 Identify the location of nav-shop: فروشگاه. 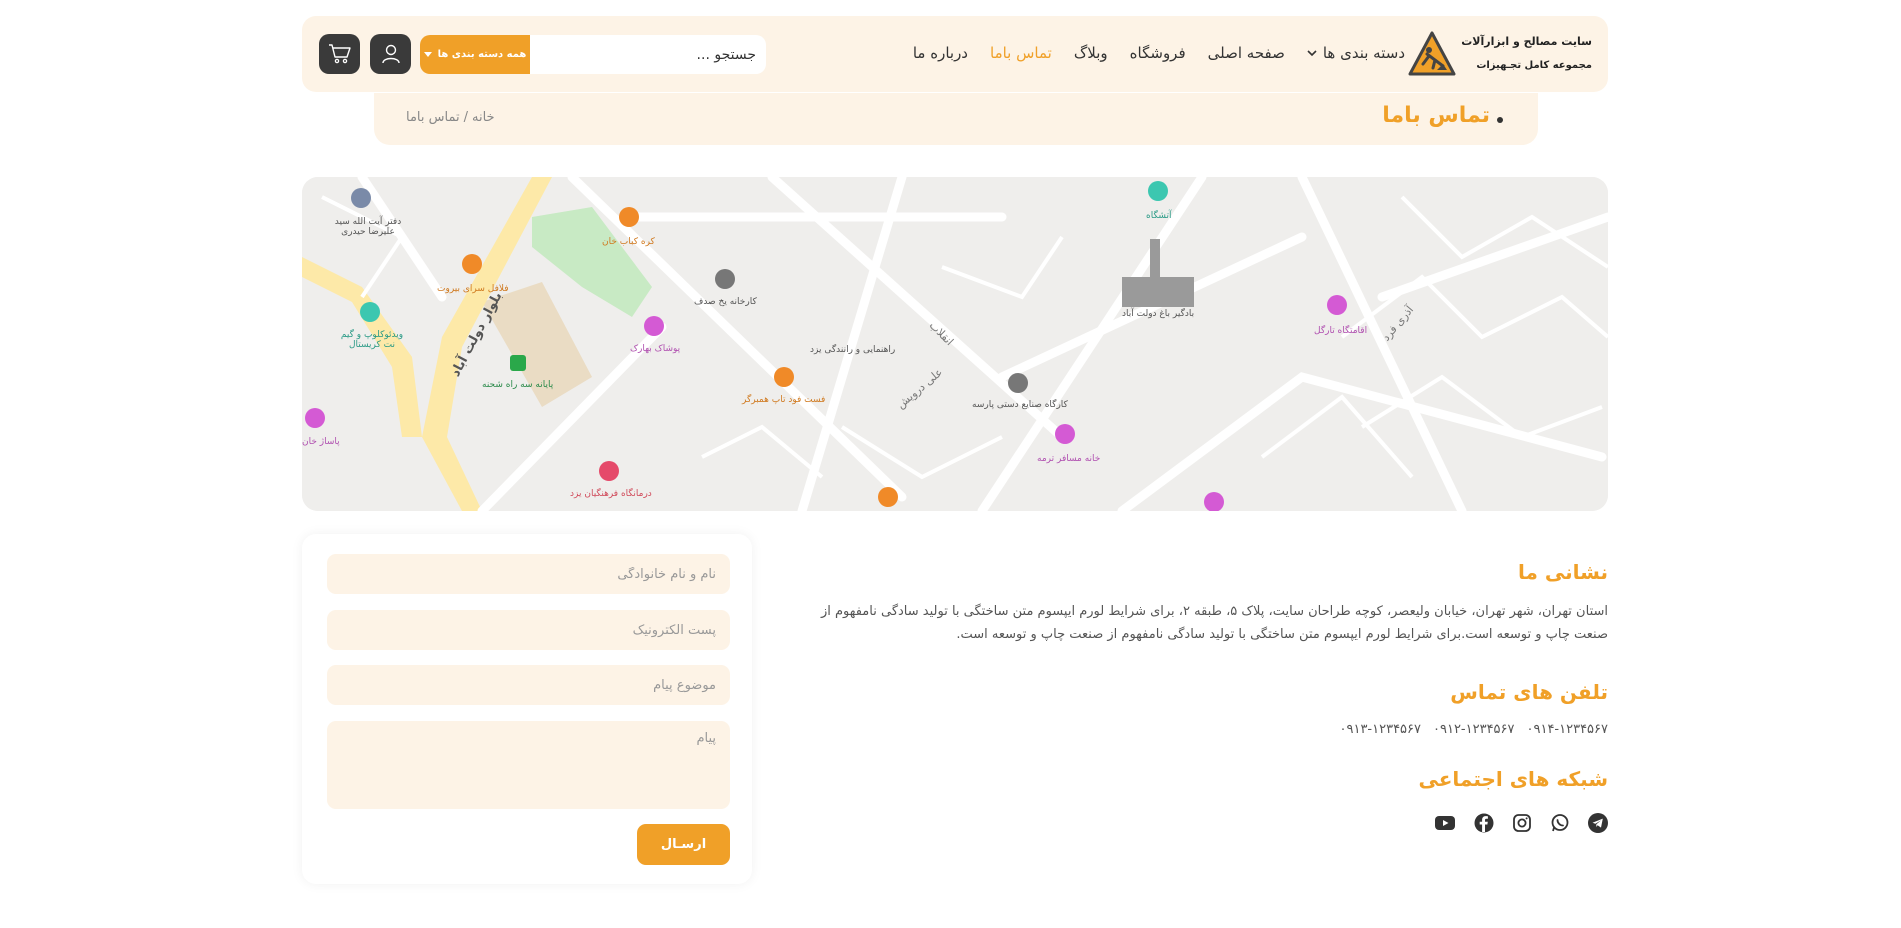
(1158, 53).